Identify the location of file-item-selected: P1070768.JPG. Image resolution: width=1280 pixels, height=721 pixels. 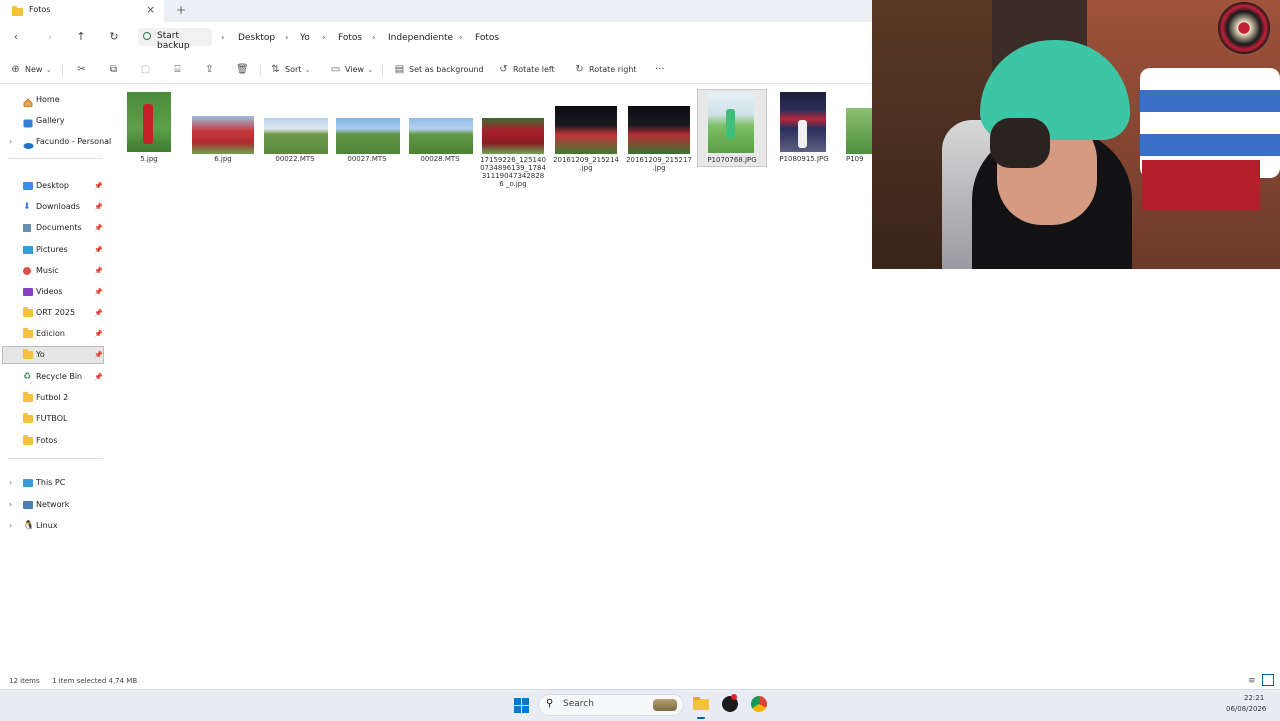
(732, 128).